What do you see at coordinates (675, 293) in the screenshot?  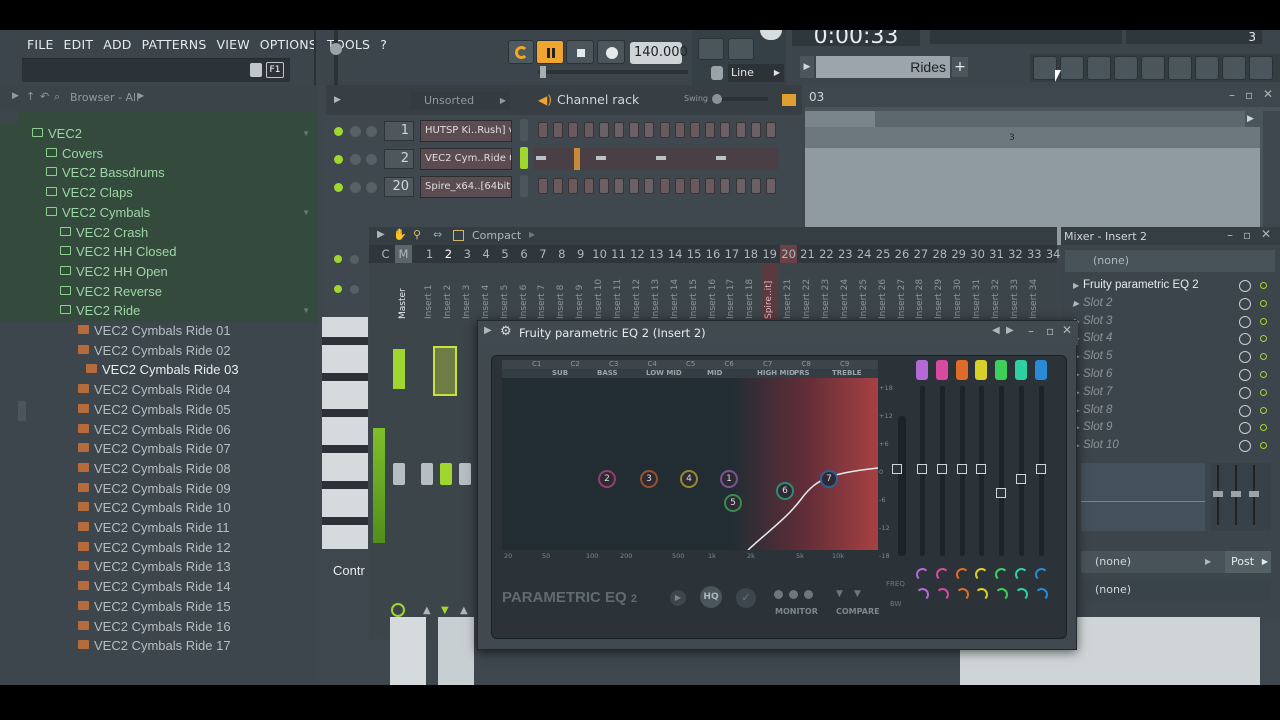 I see `mixer-track-label: Insert 14` at bounding box center [675, 293].